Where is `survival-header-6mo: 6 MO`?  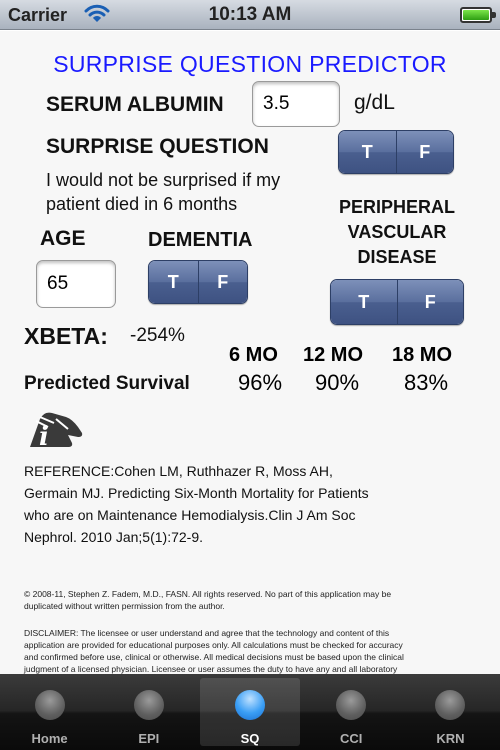
survival-header-6mo: 6 MO is located at coordinates (253, 355).